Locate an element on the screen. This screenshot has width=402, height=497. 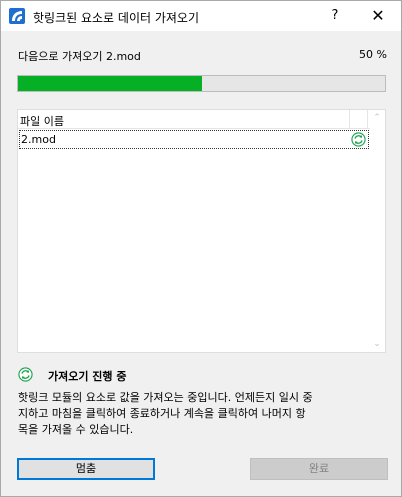
vertical-scrollbar: ⌃ ⌄ is located at coordinates (377, 231).